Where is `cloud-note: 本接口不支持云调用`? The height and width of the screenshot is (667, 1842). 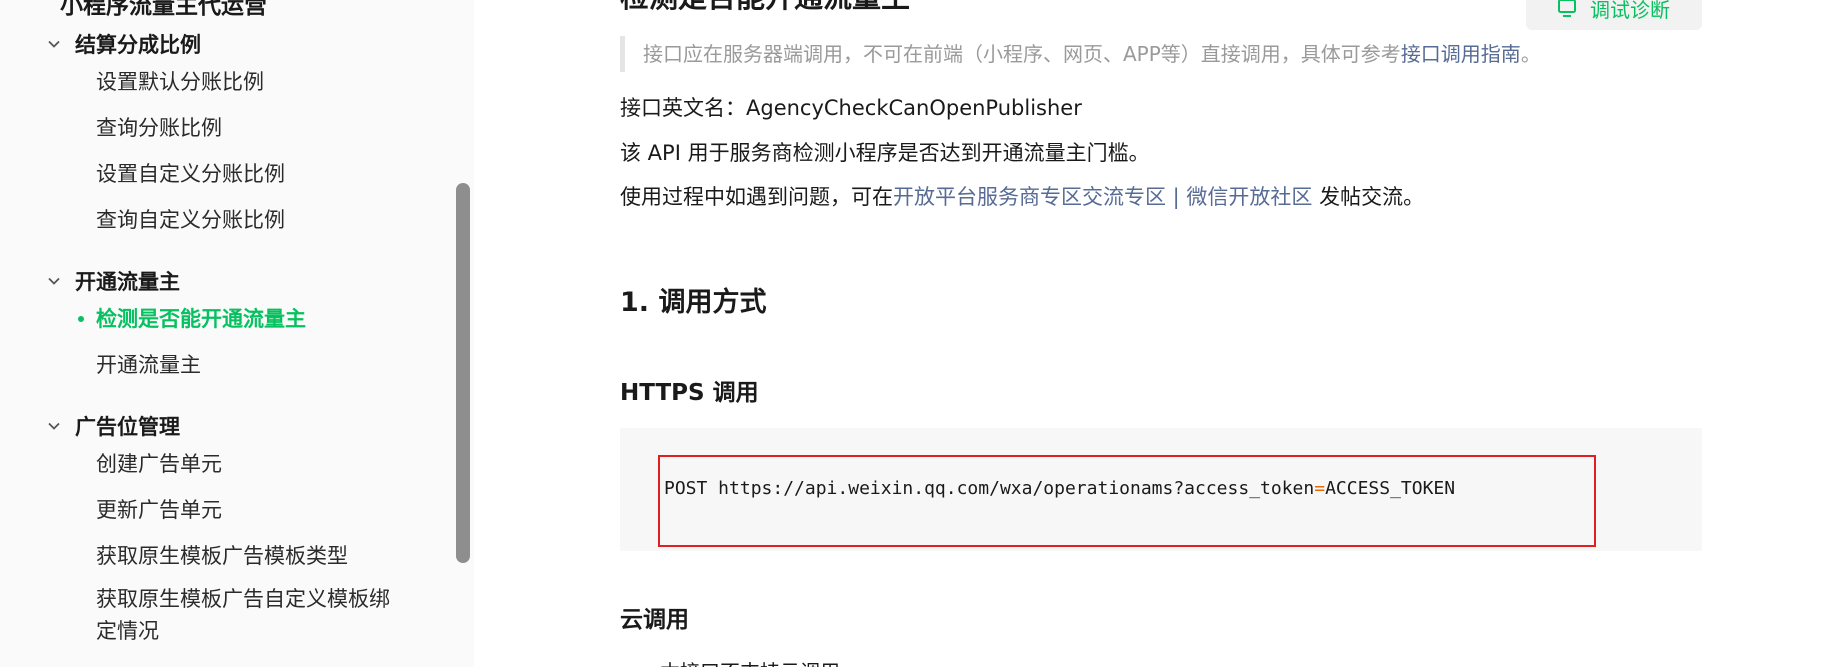 cloud-note: 本接口不支持云调用 is located at coordinates (750, 661).